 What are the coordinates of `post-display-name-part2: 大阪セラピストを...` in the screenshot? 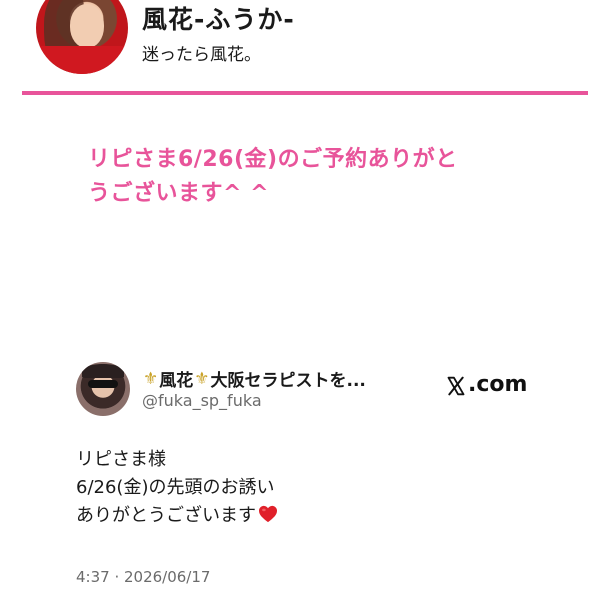 It's located at (288, 381).